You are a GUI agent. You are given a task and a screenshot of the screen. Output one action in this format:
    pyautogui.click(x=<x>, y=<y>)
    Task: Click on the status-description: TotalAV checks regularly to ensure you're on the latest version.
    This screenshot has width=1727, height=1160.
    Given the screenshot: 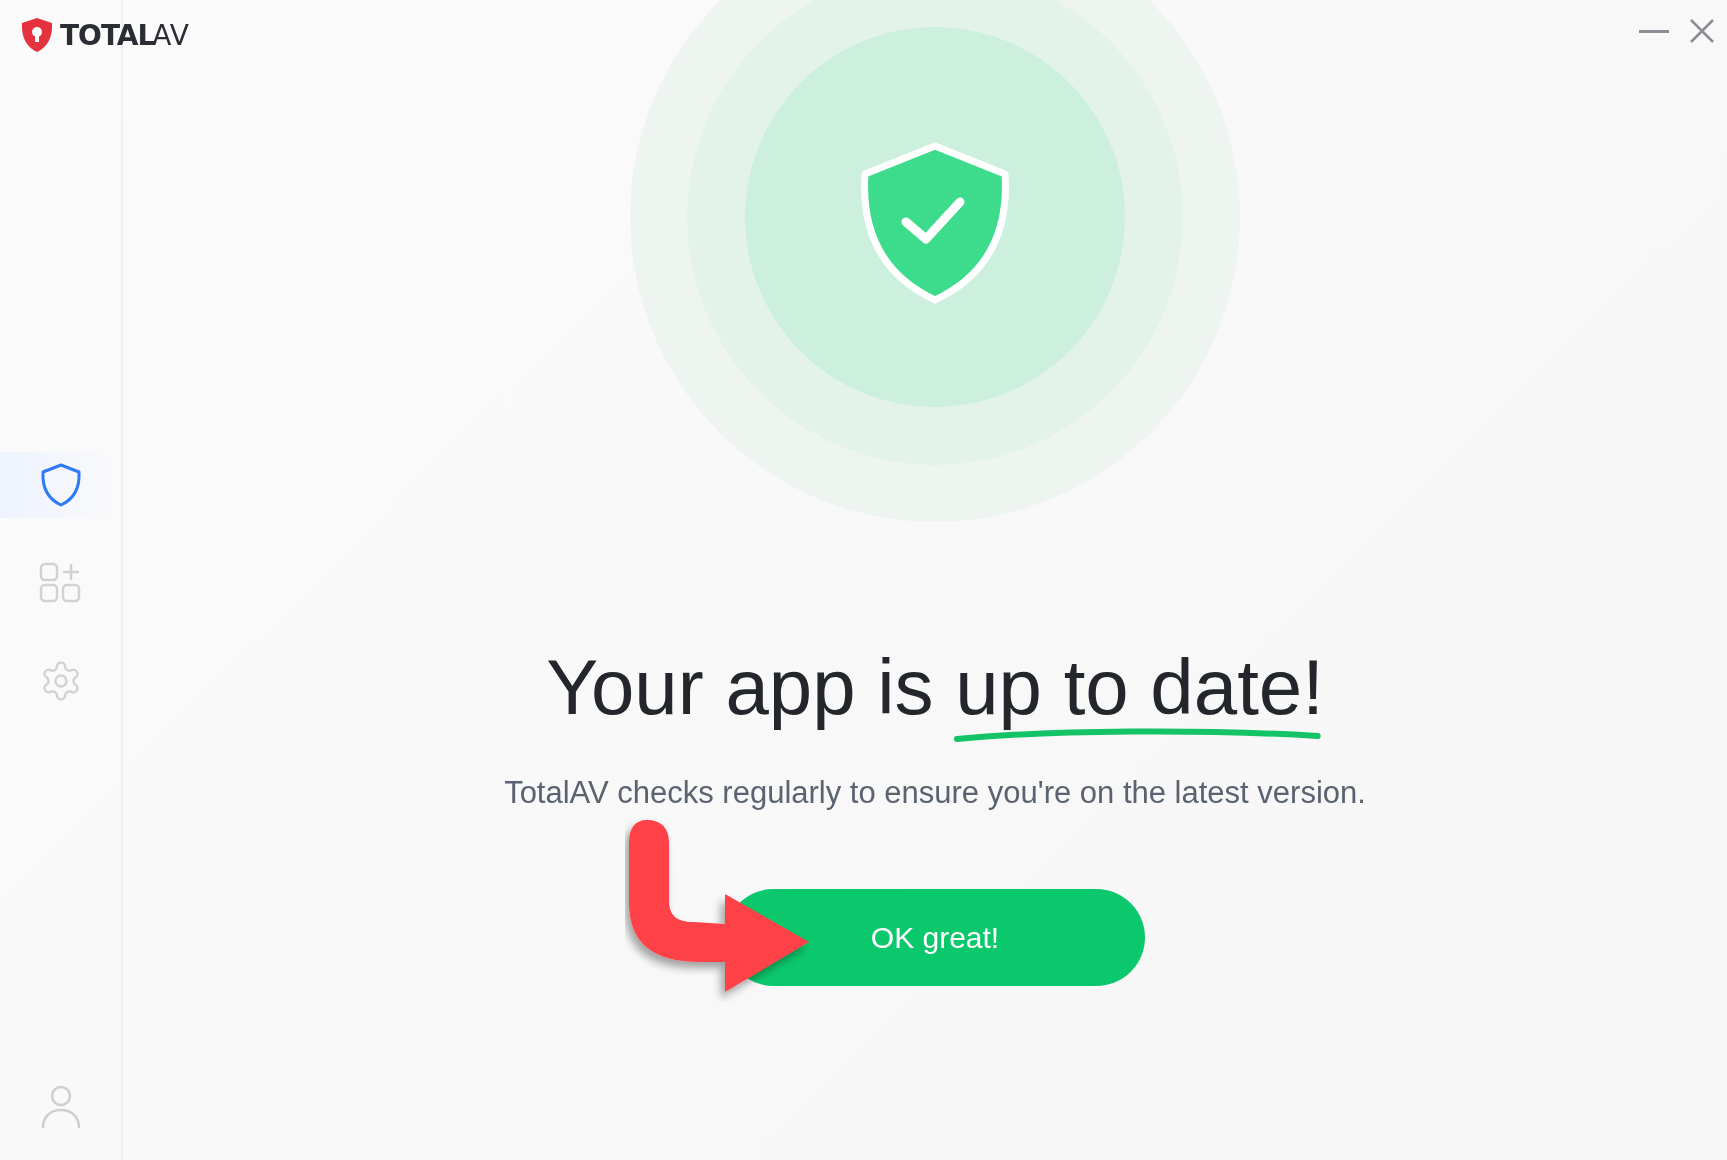 What is the action you would take?
    pyautogui.click(x=935, y=793)
    